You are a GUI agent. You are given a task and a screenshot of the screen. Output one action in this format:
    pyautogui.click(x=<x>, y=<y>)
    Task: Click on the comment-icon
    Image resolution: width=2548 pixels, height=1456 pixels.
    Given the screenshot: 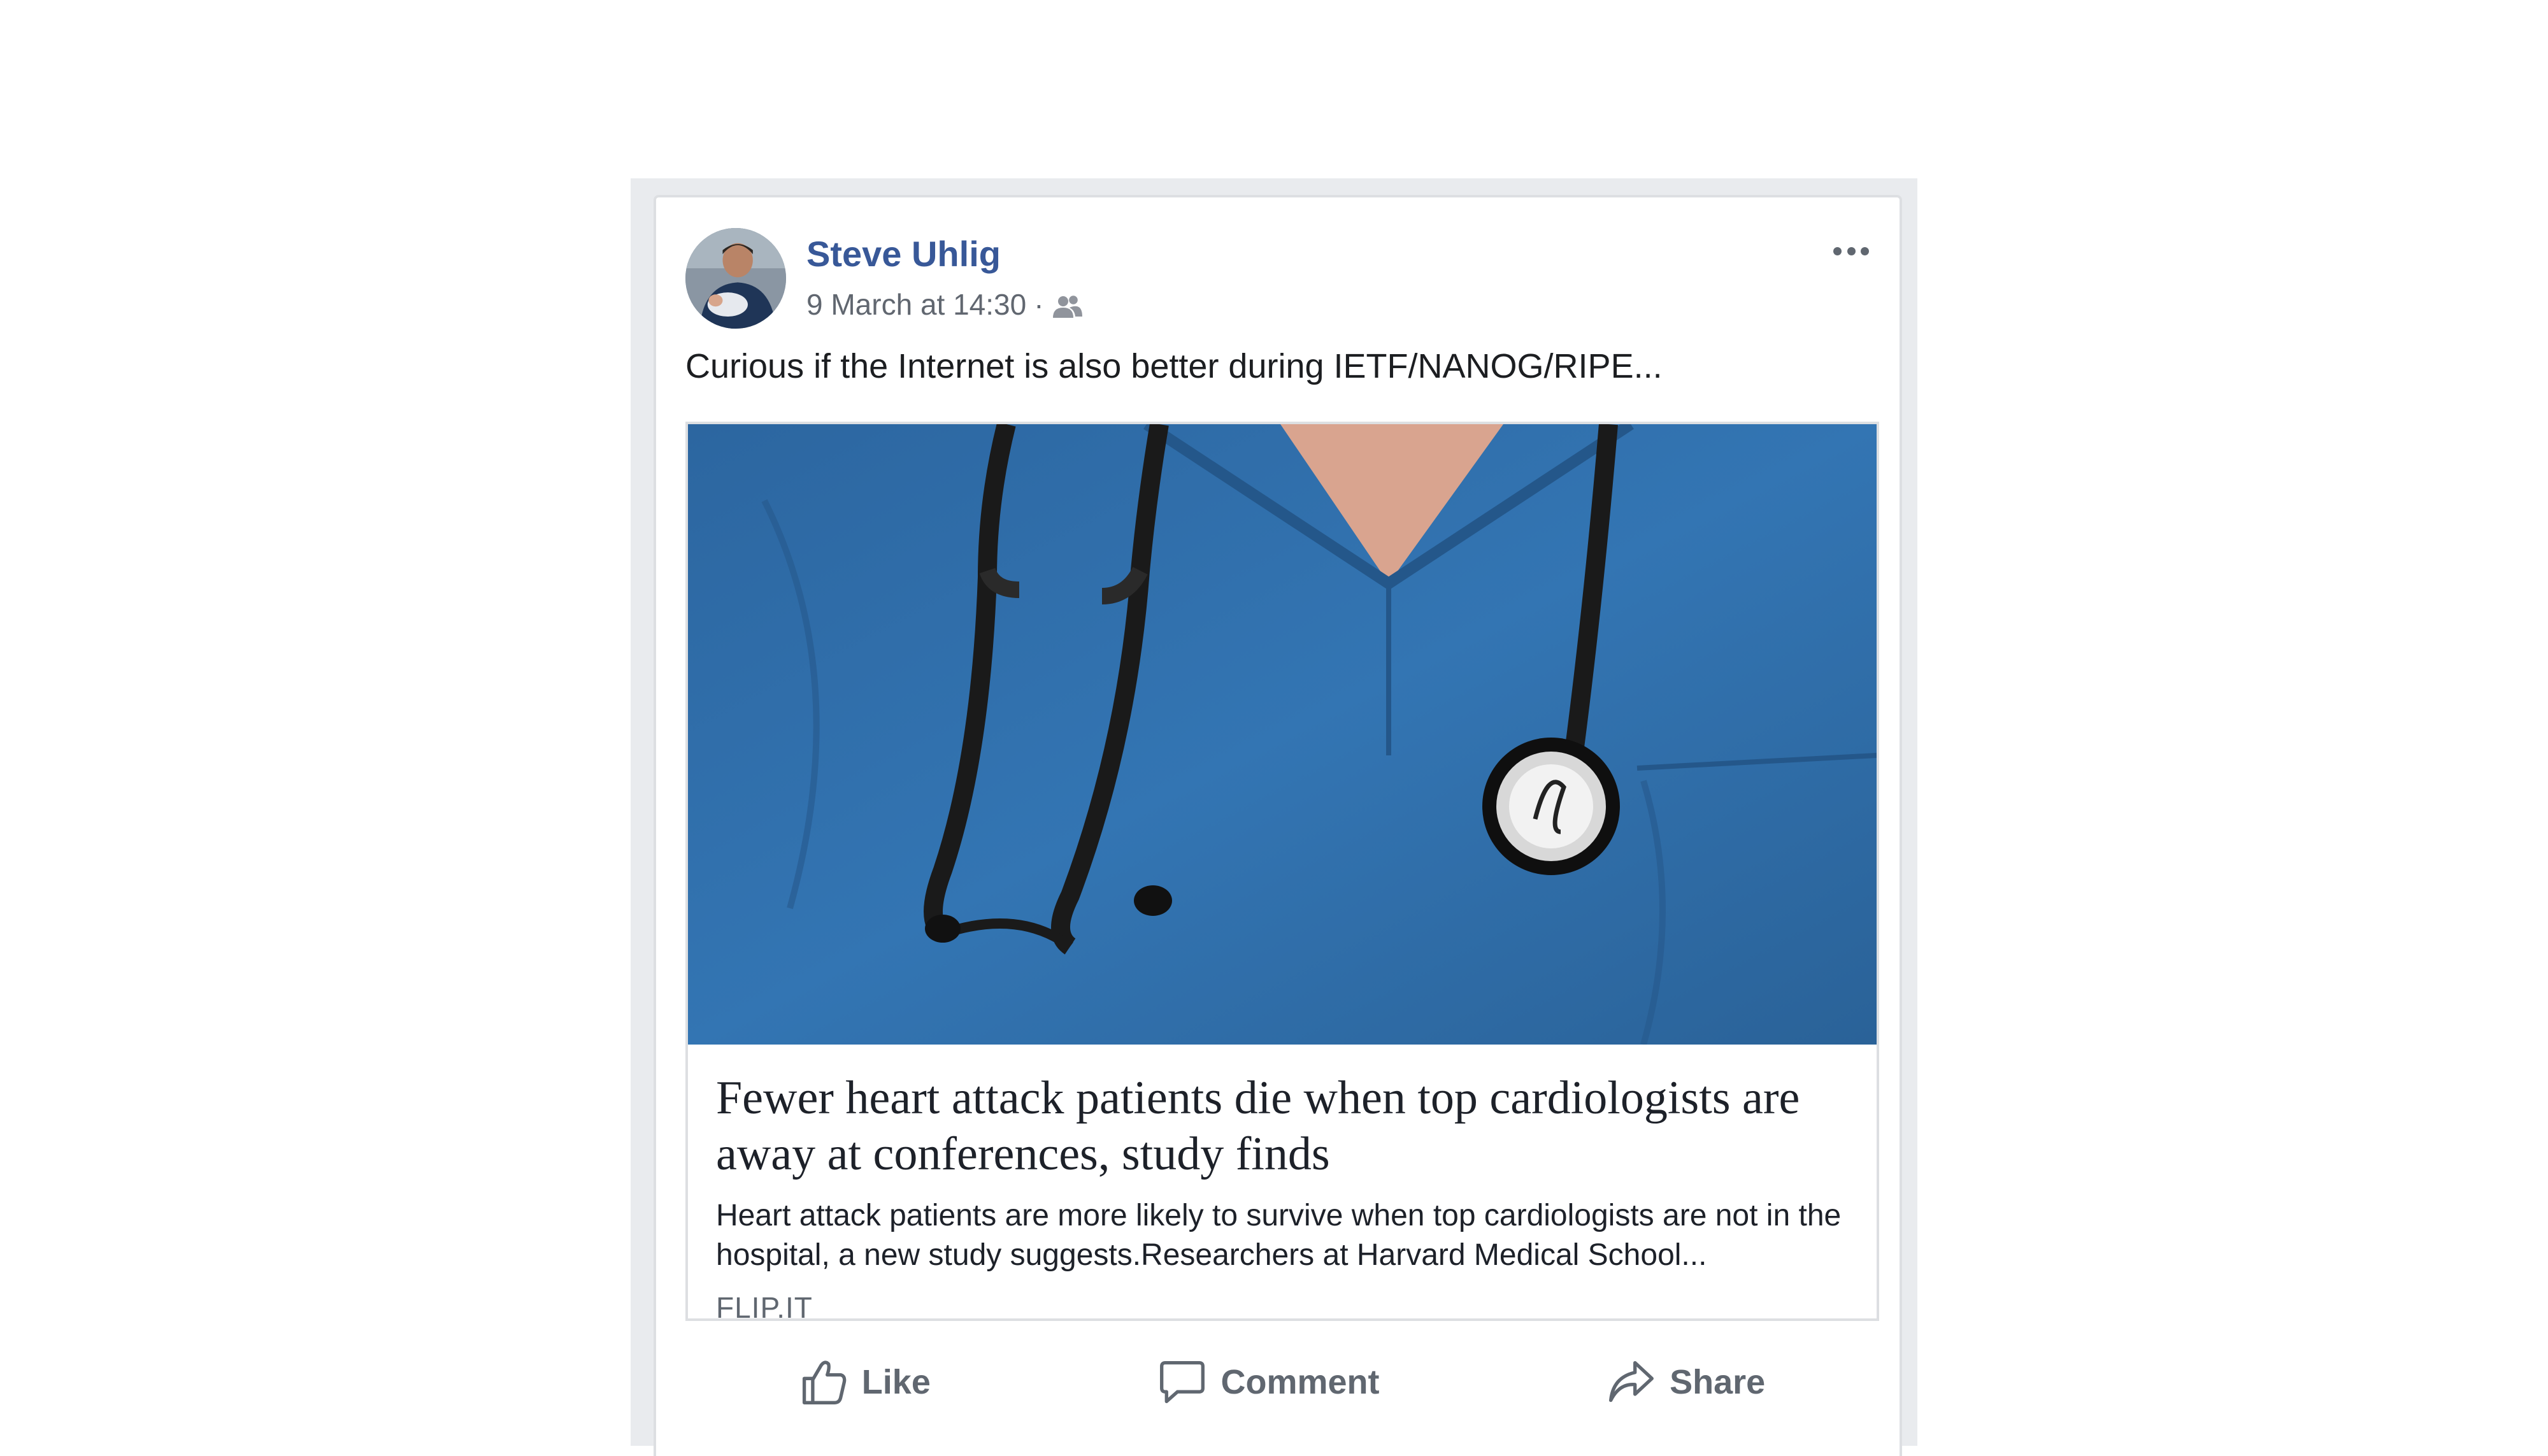 What is the action you would take?
    pyautogui.click(x=1182, y=1382)
    